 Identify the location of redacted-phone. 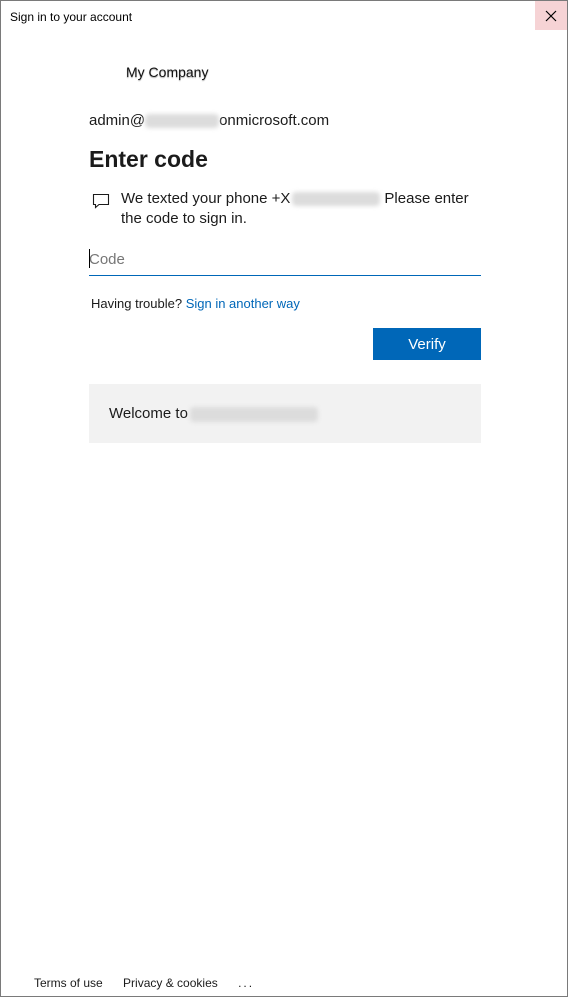
(336, 199).